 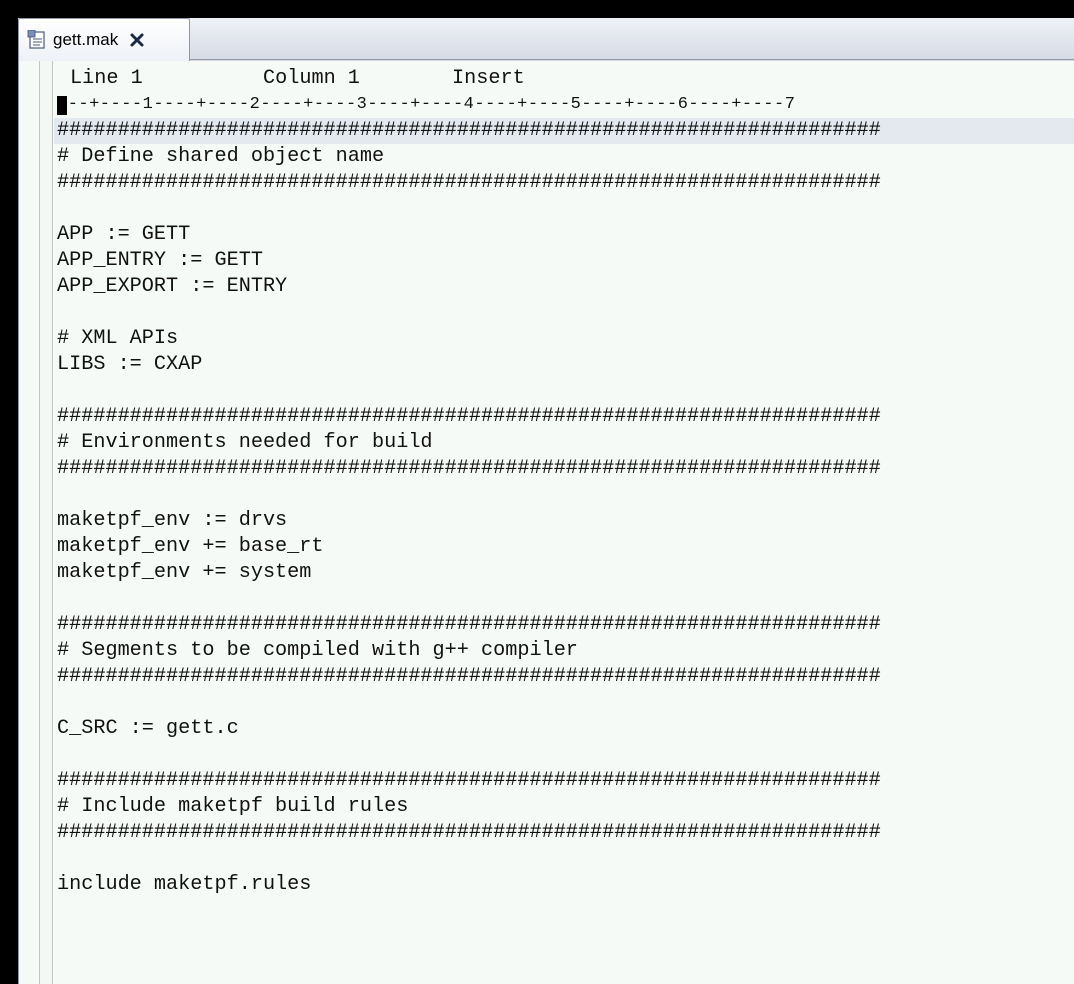 What do you see at coordinates (546, 39) in the screenshot?
I see `tab-strip: gett.mak` at bounding box center [546, 39].